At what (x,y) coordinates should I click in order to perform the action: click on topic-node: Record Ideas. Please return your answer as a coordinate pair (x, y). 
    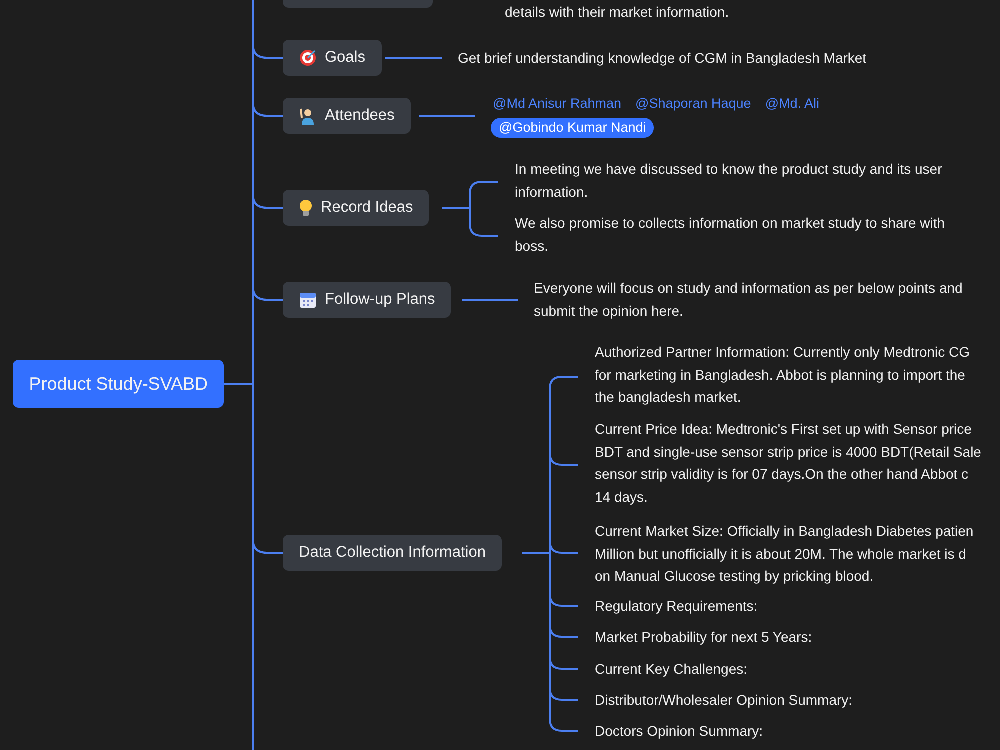
    Looking at the image, I should click on (356, 208).